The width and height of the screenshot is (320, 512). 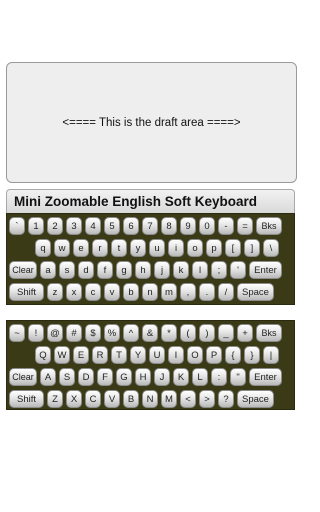 I want to click on key-g: g, so click(x=124, y=270).